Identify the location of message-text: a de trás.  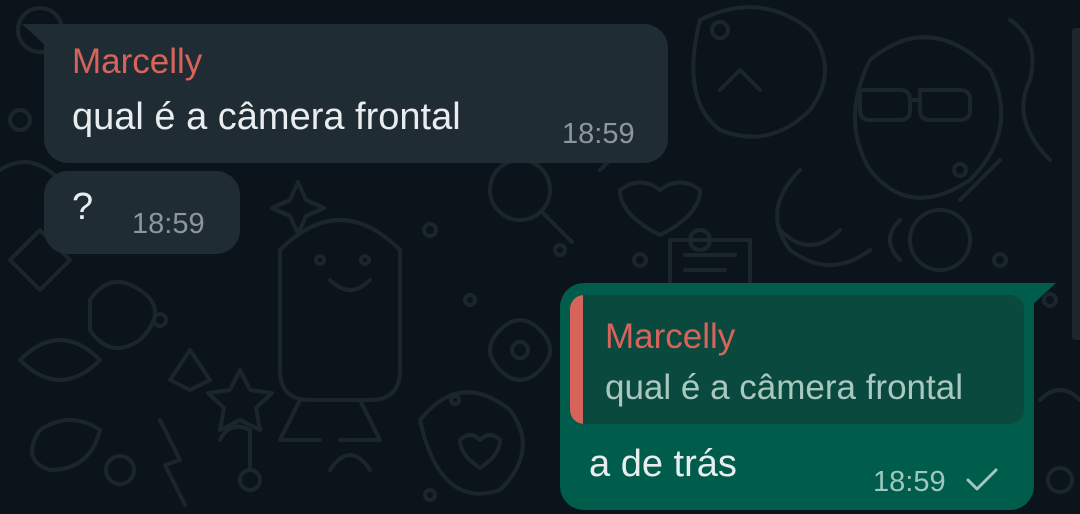
(663, 464).